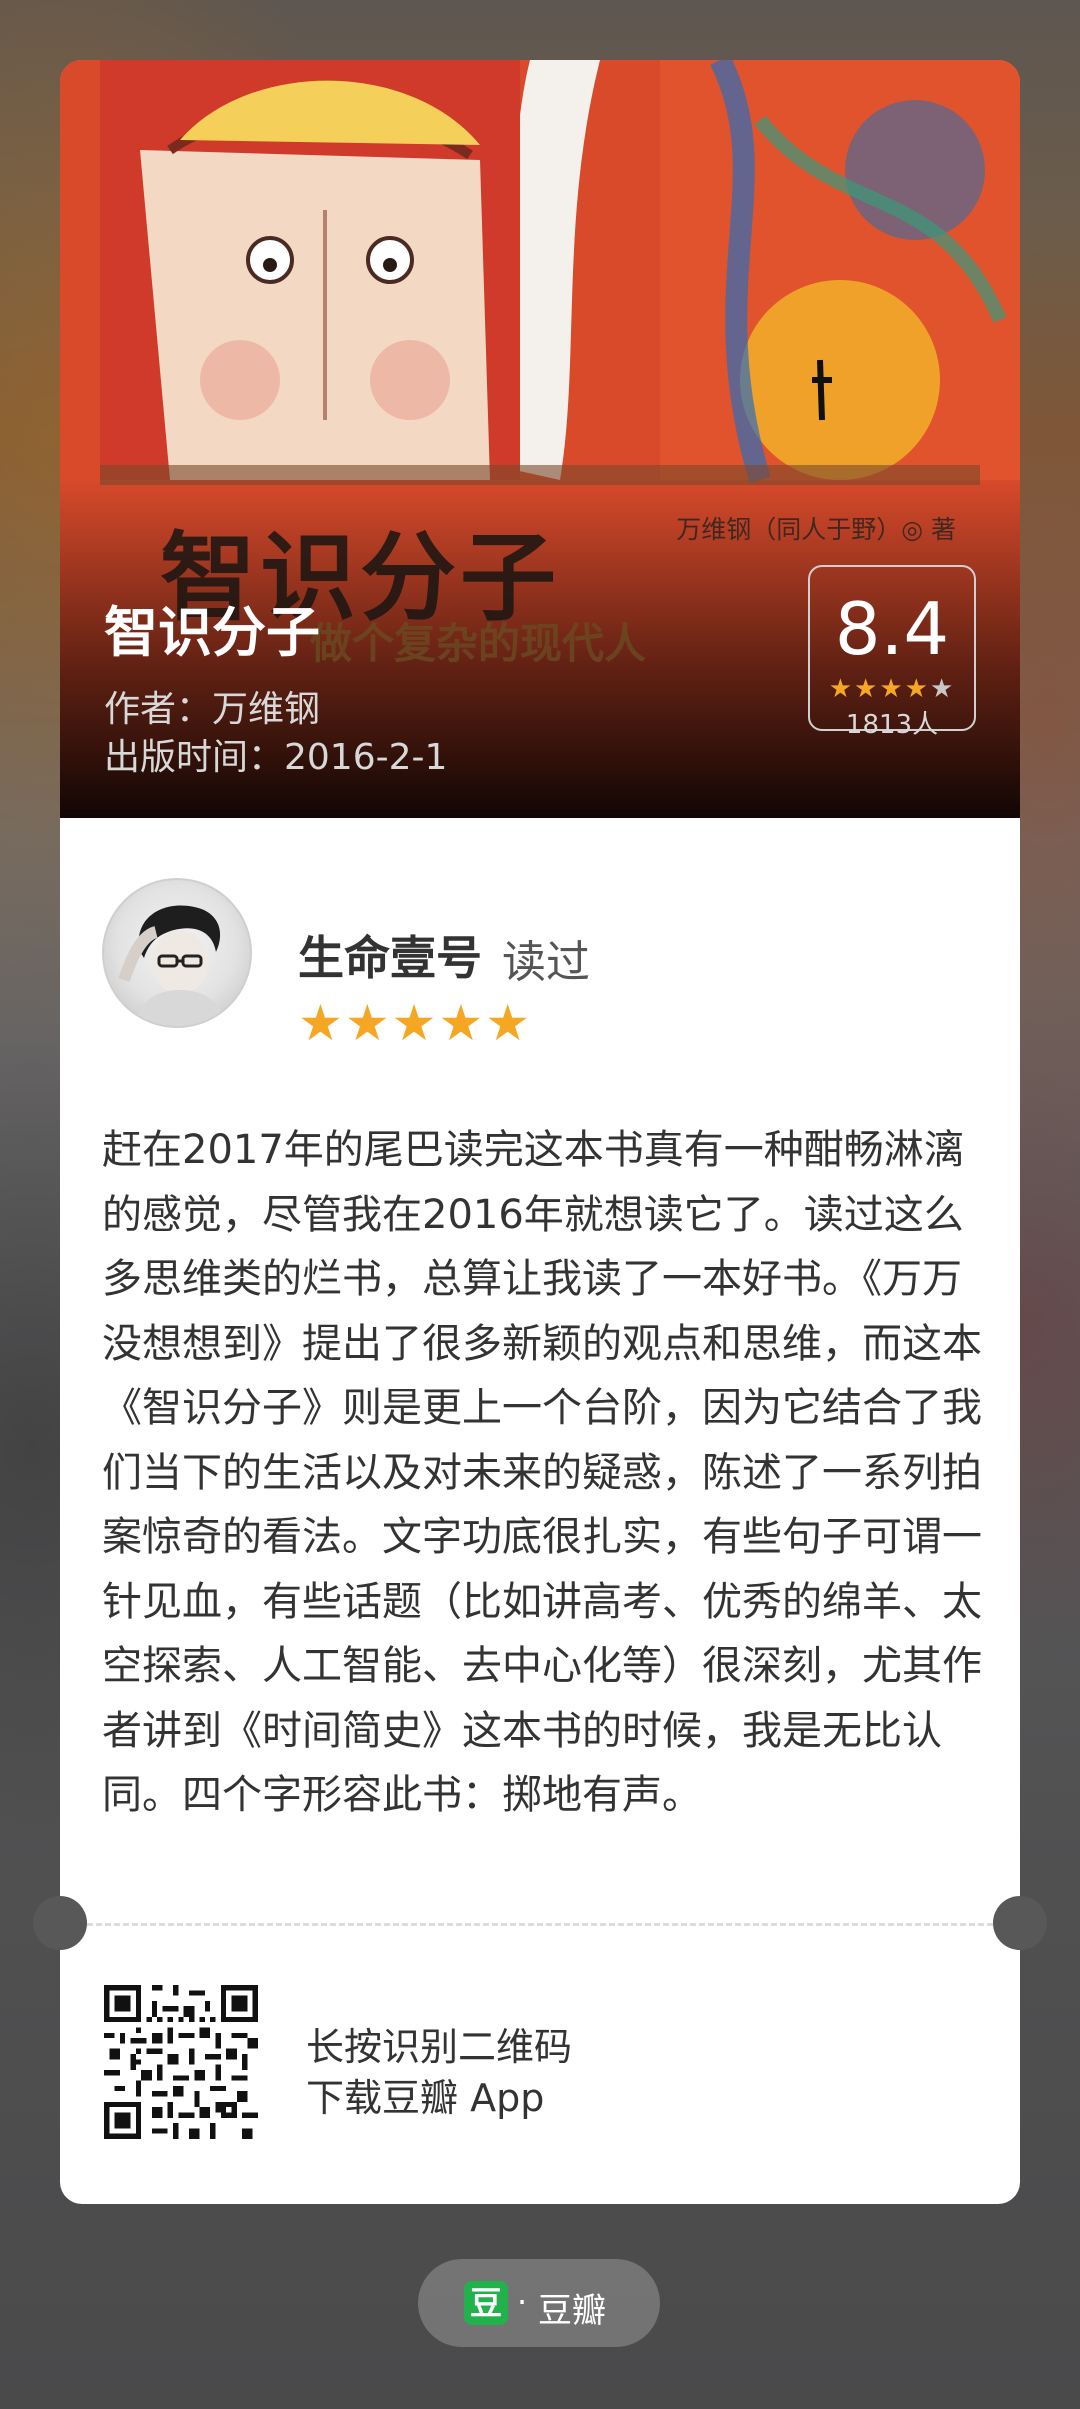 The height and width of the screenshot is (2409, 1080). Describe the element at coordinates (415, 1023) in the screenshot. I see `reviewer-stars: ★★★★★` at that location.